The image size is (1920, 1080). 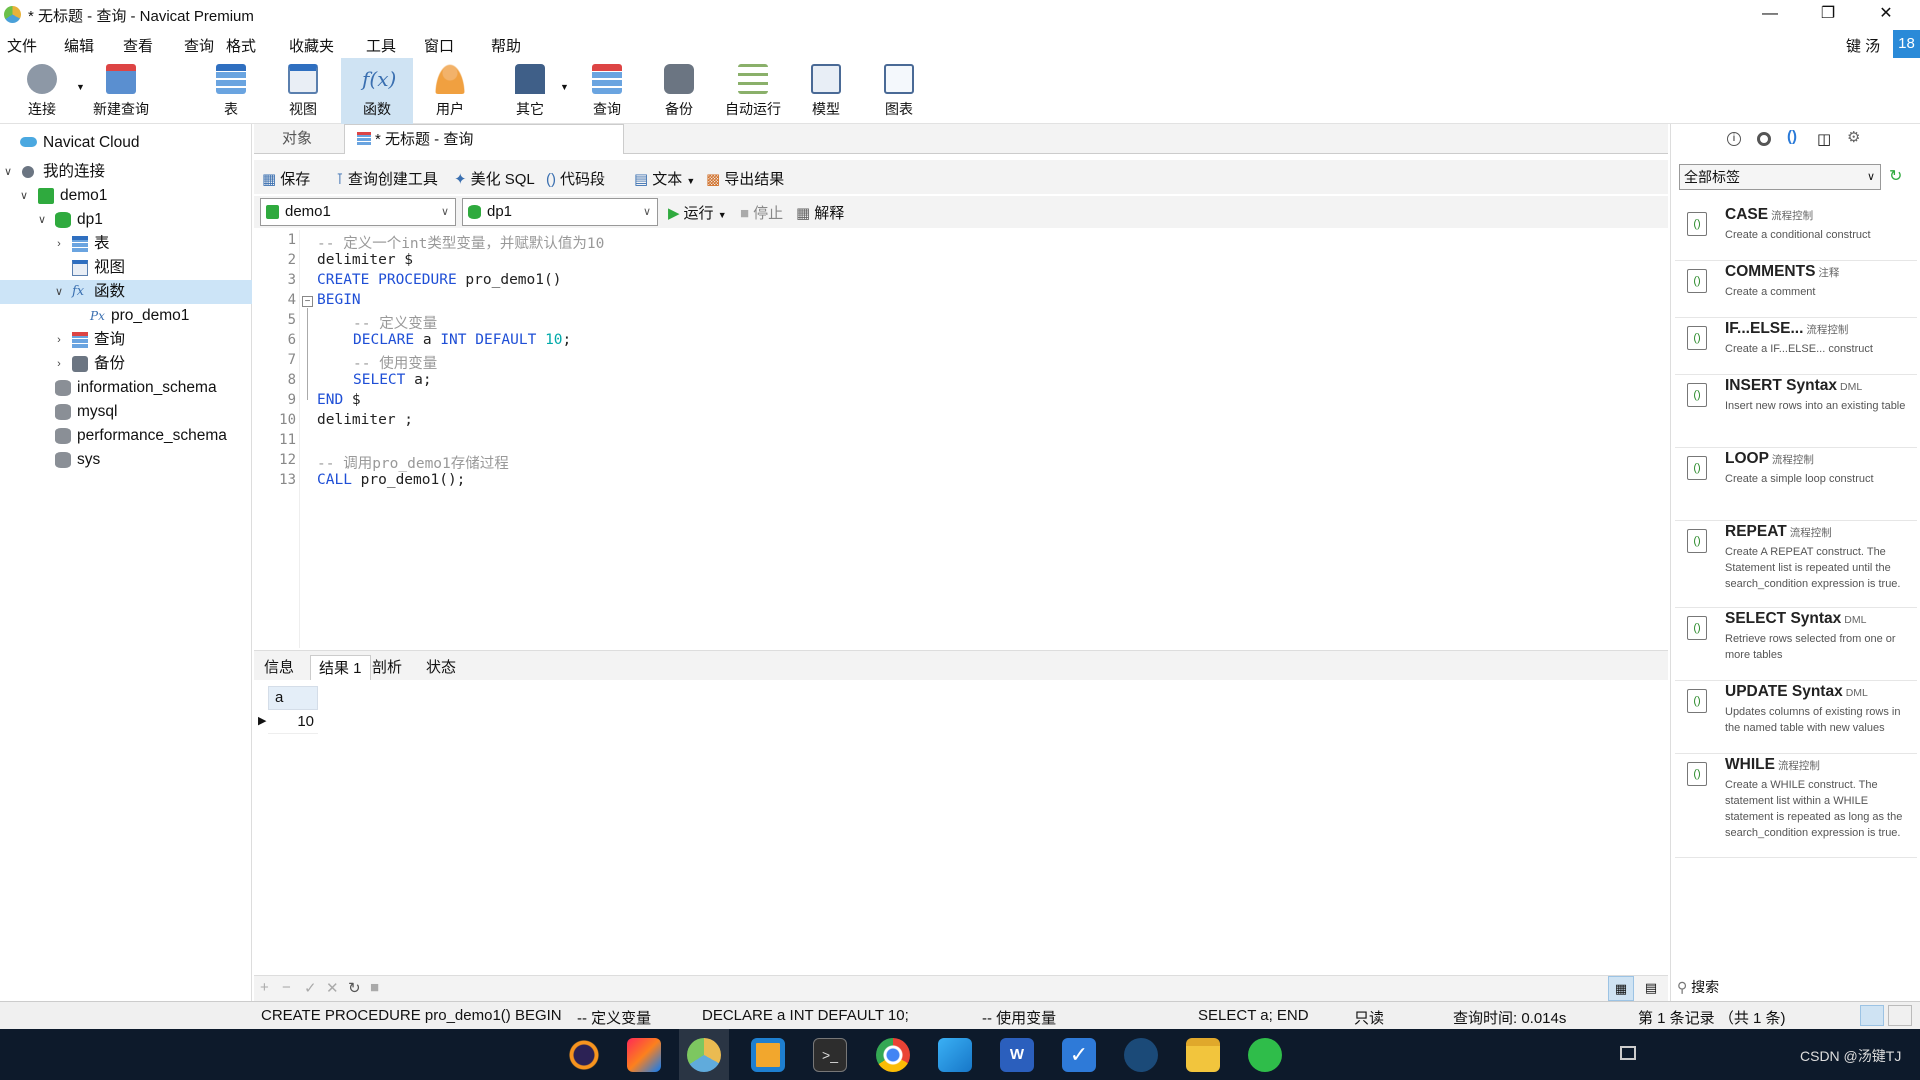 What do you see at coordinates (1079, 1055) in the screenshot?
I see `todo-icon: ✓` at bounding box center [1079, 1055].